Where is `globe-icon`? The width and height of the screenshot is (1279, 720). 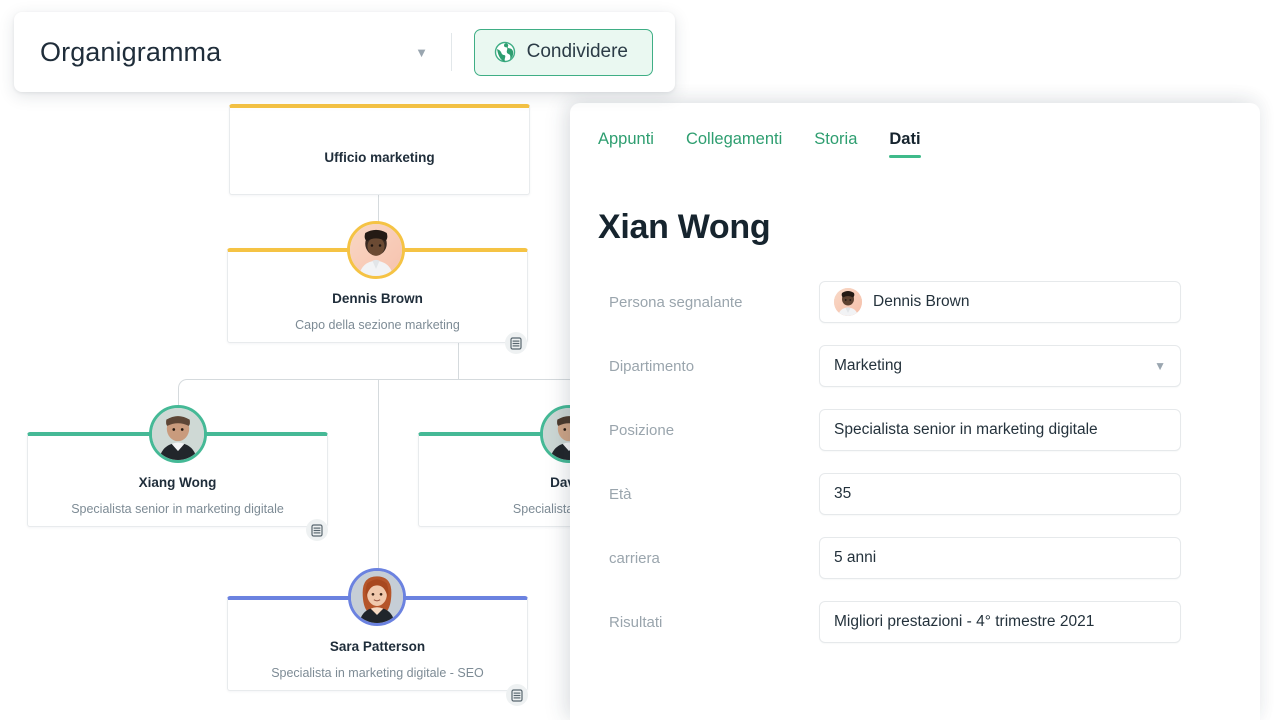
globe-icon is located at coordinates (504, 52).